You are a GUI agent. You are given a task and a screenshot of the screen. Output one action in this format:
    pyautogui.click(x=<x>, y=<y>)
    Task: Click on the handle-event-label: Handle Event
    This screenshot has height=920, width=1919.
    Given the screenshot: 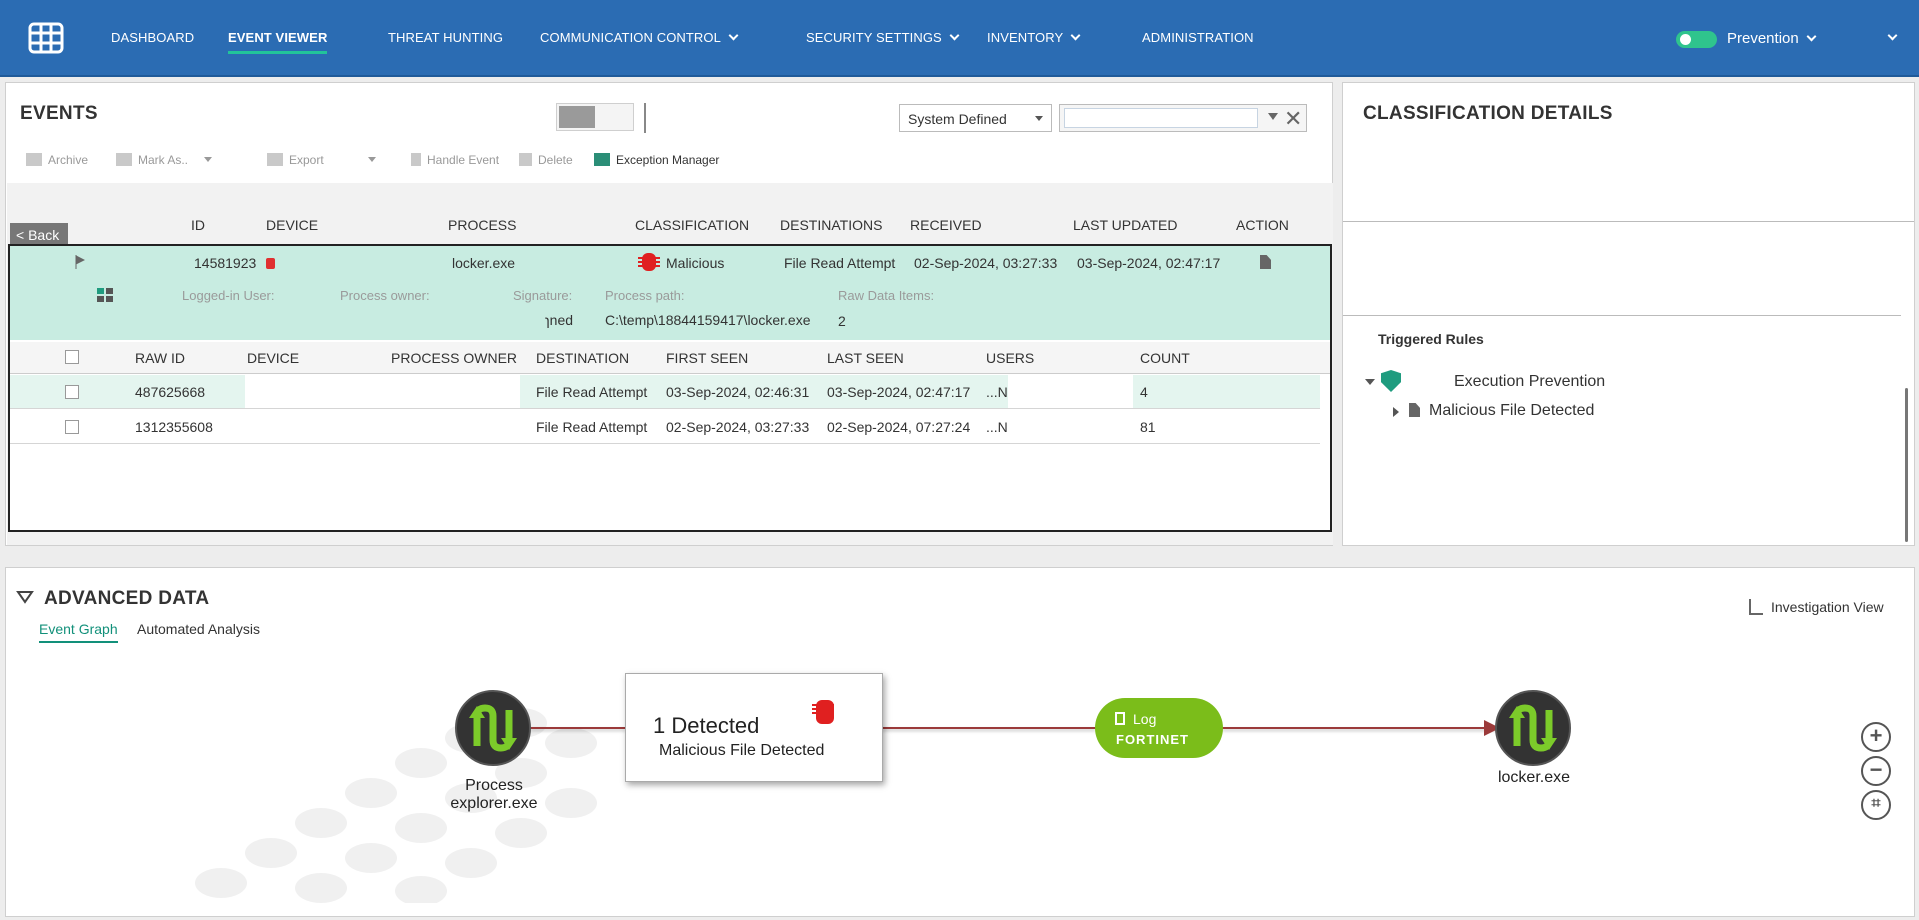 What is the action you would take?
    pyautogui.click(x=463, y=160)
    